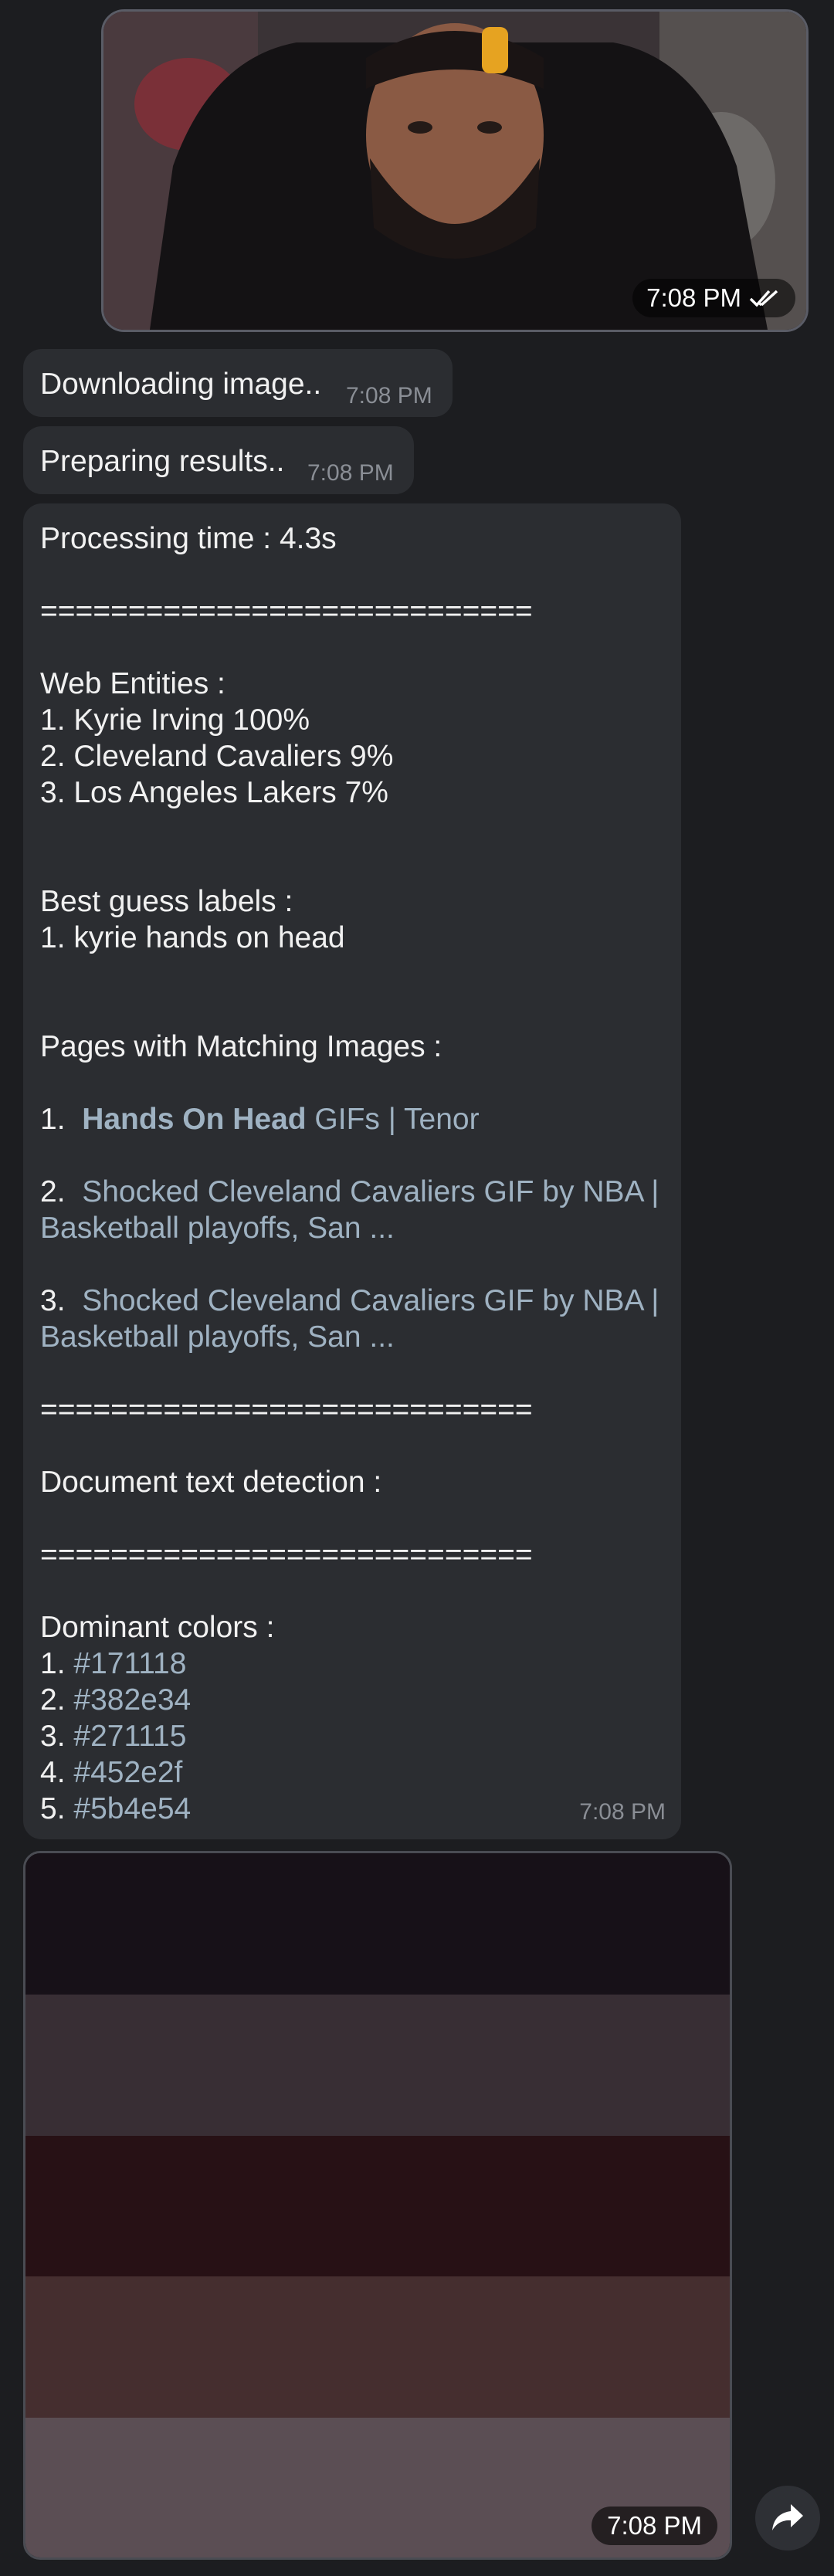 Image resolution: width=834 pixels, height=2576 pixels. I want to click on doc-text-heading: Document text detection :, so click(211, 1482).